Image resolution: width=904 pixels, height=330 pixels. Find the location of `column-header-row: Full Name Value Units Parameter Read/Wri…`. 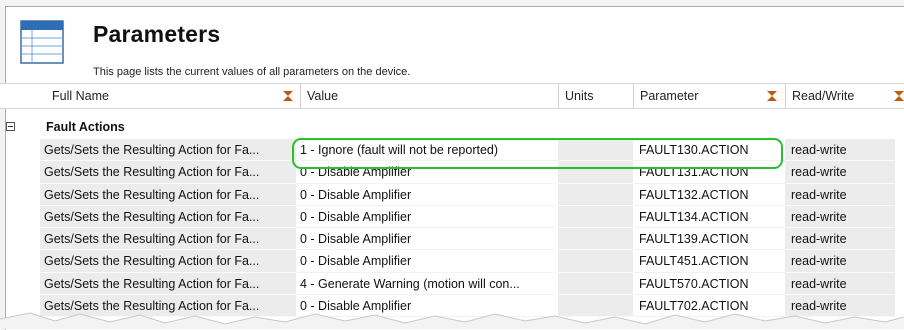

column-header-row: Full Name Value Units Parameter Read/Wri… is located at coordinates (452, 96).